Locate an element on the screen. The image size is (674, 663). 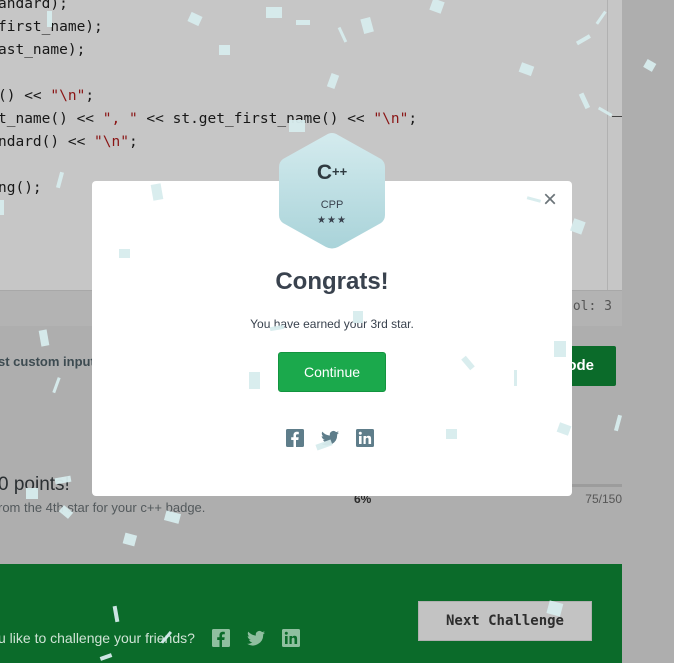
code-text: ndard() << is located at coordinates (47, 142).